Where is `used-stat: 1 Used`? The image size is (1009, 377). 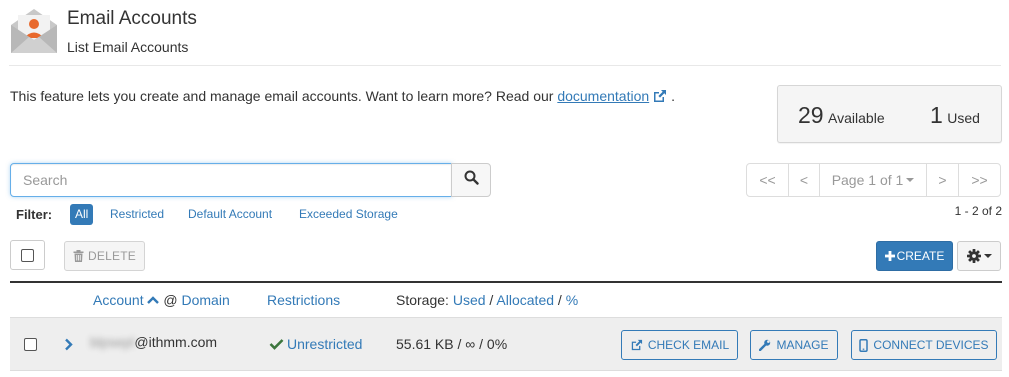 used-stat: 1 Used is located at coordinates (955, 115).